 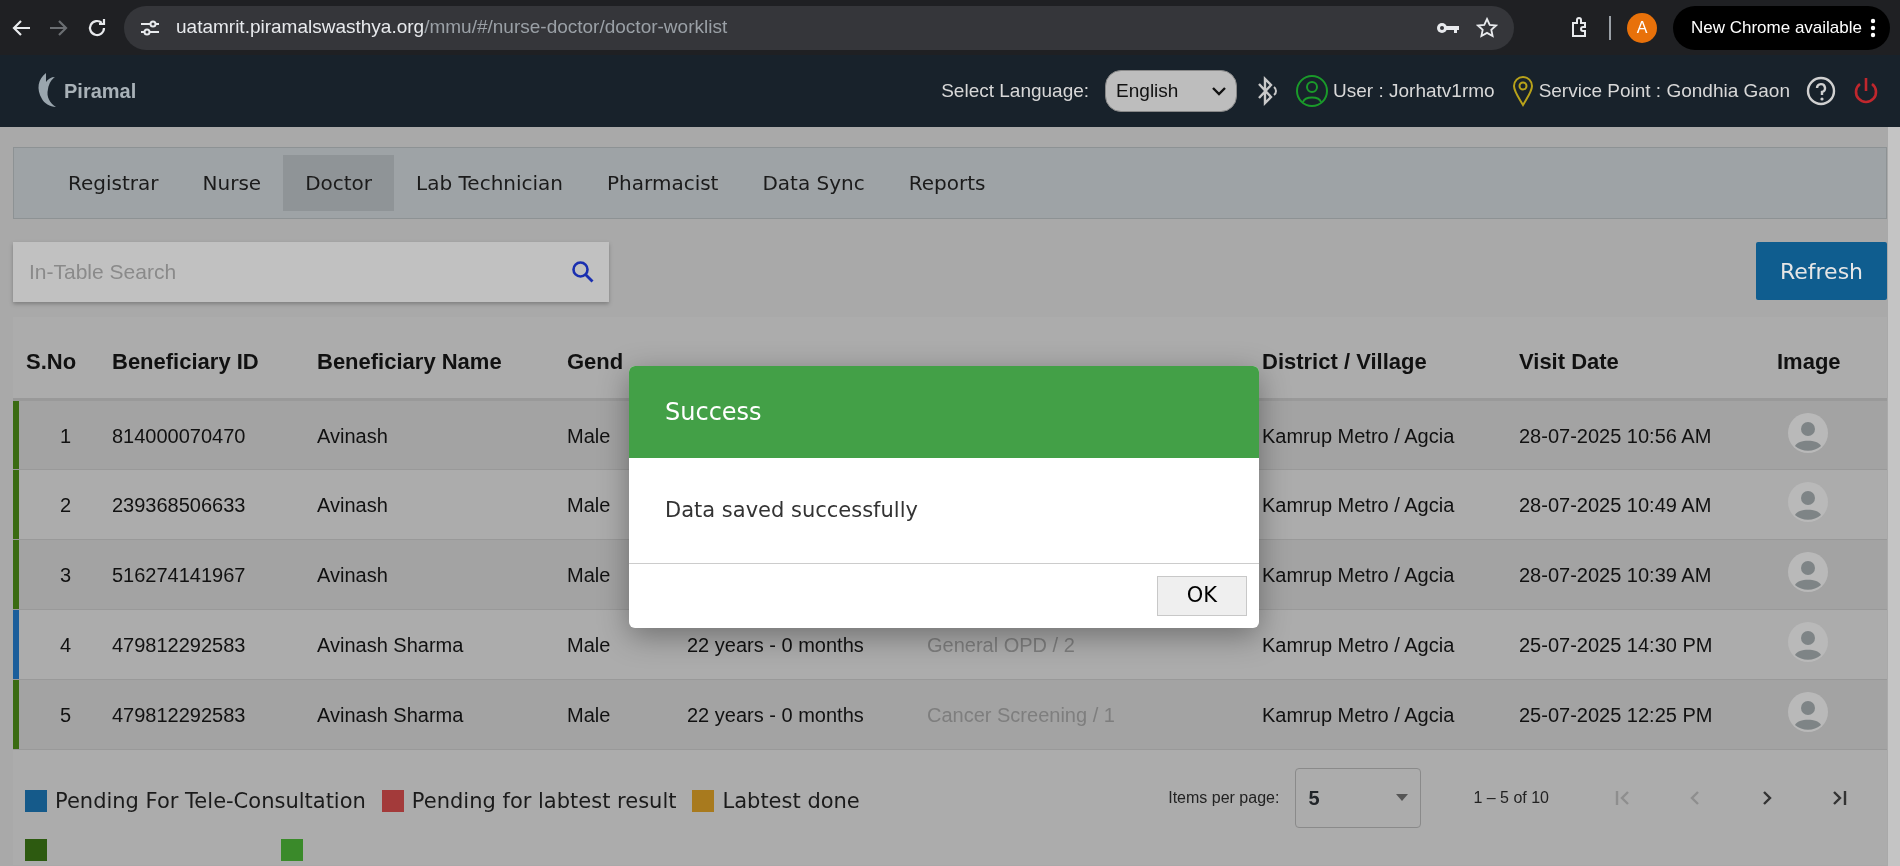 What do you see at coordinates (179, 574) in the screenshot?
I see `table-cell: 516274141967` at bounding box center [179, 574].